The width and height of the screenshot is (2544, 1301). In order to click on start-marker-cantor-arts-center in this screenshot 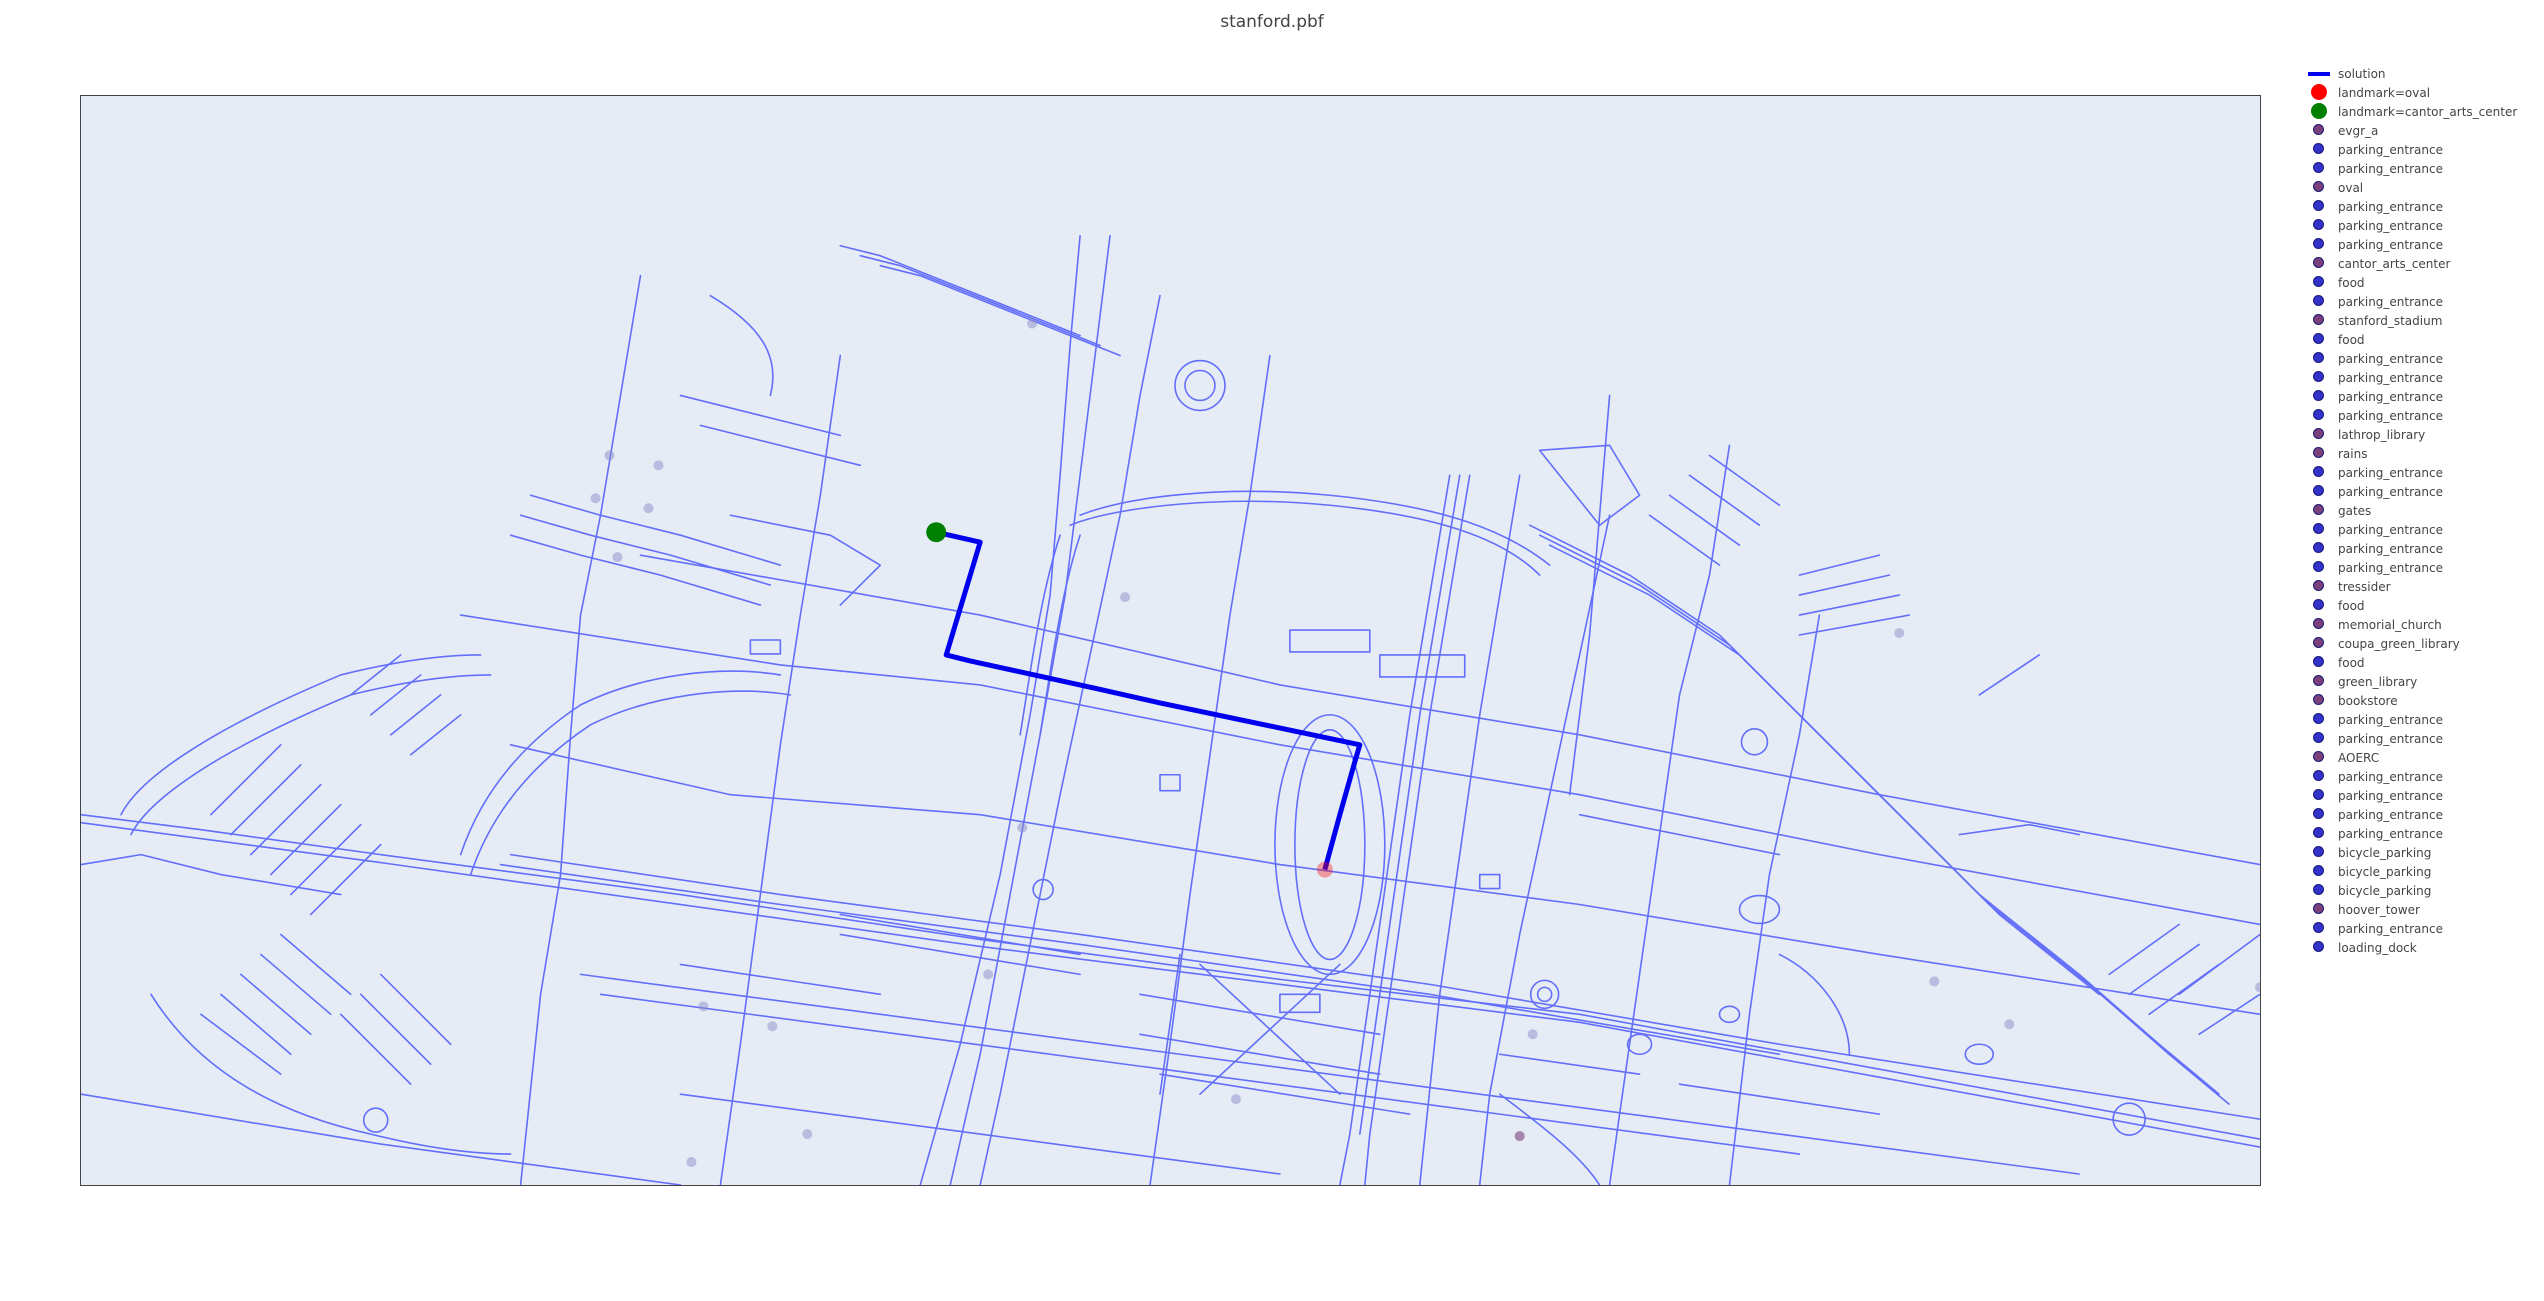, I will do `click(936, 532)`.